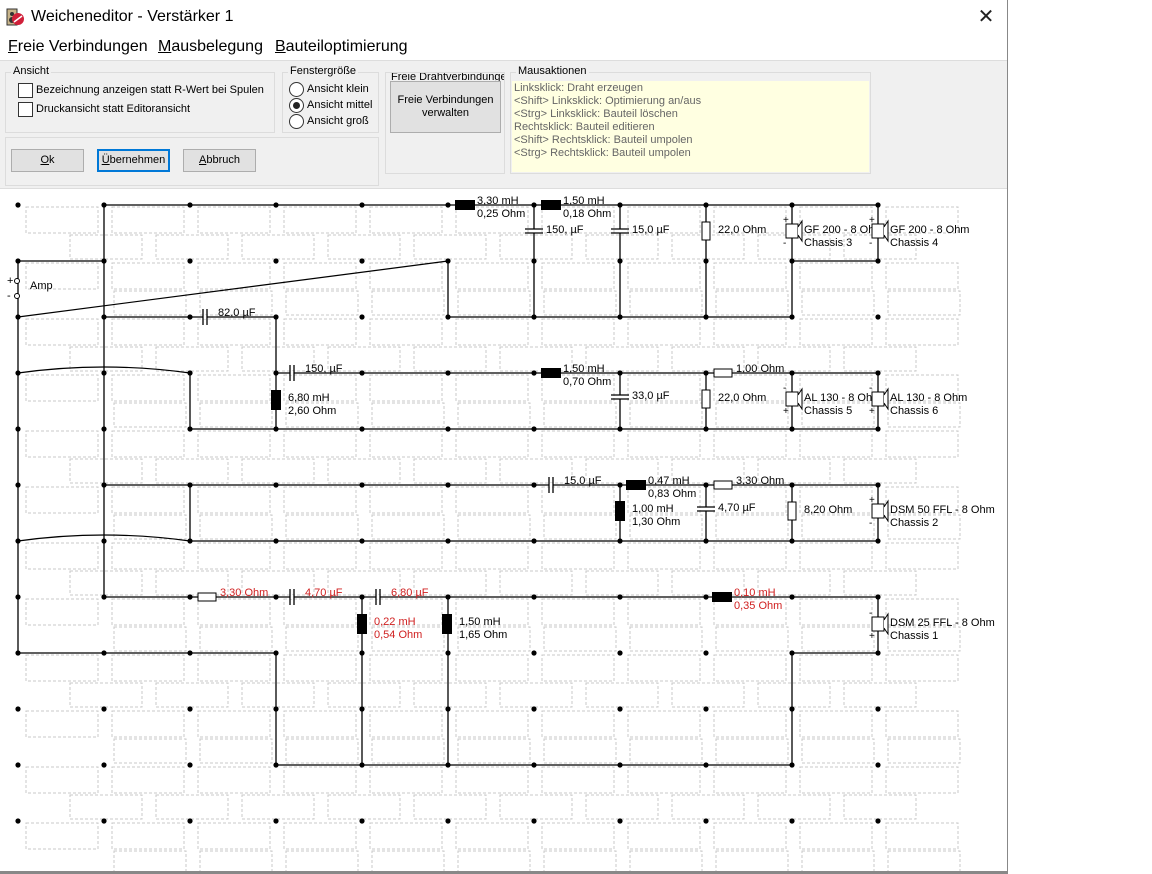 The image size is (1152, 874). I want to click on capacitor-component: 6,80 µF, so click(402, 596).